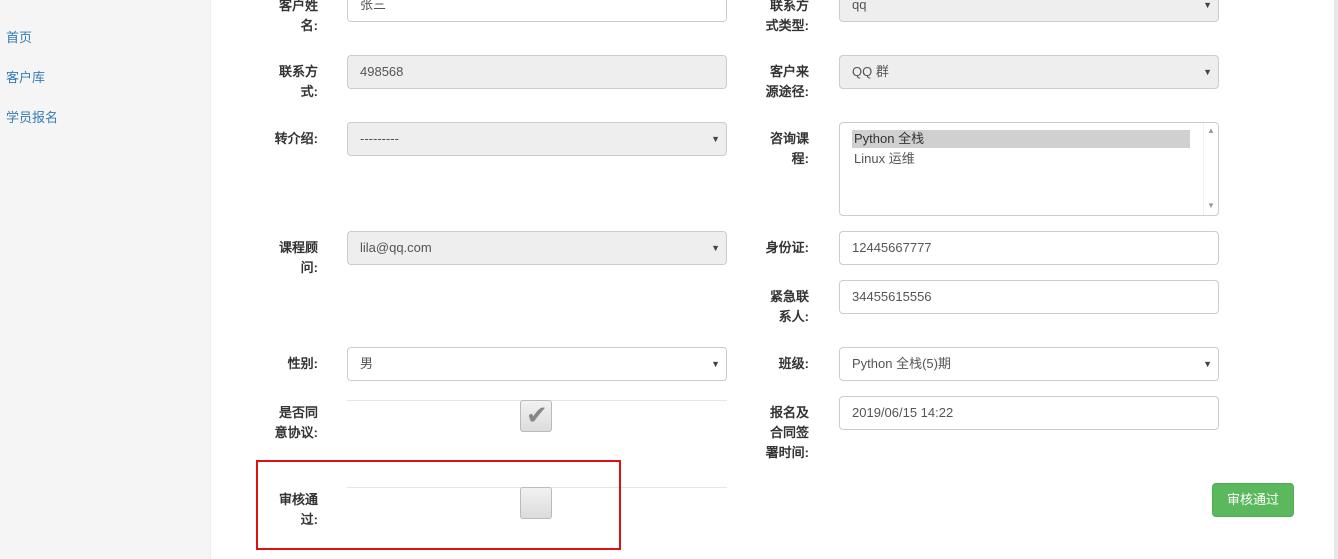  I want to click on scroll-down-icon: ▼, so click(1211, 205).